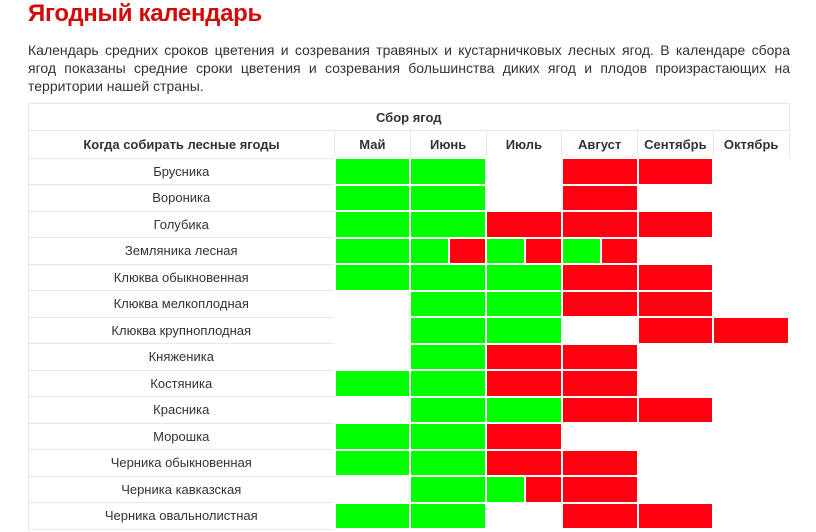 The image size is (816, 532). What do you see at coordinates (751, 144) in the screenshot?
I see `month-header: Октябрь` at bounding box center [751, 144].